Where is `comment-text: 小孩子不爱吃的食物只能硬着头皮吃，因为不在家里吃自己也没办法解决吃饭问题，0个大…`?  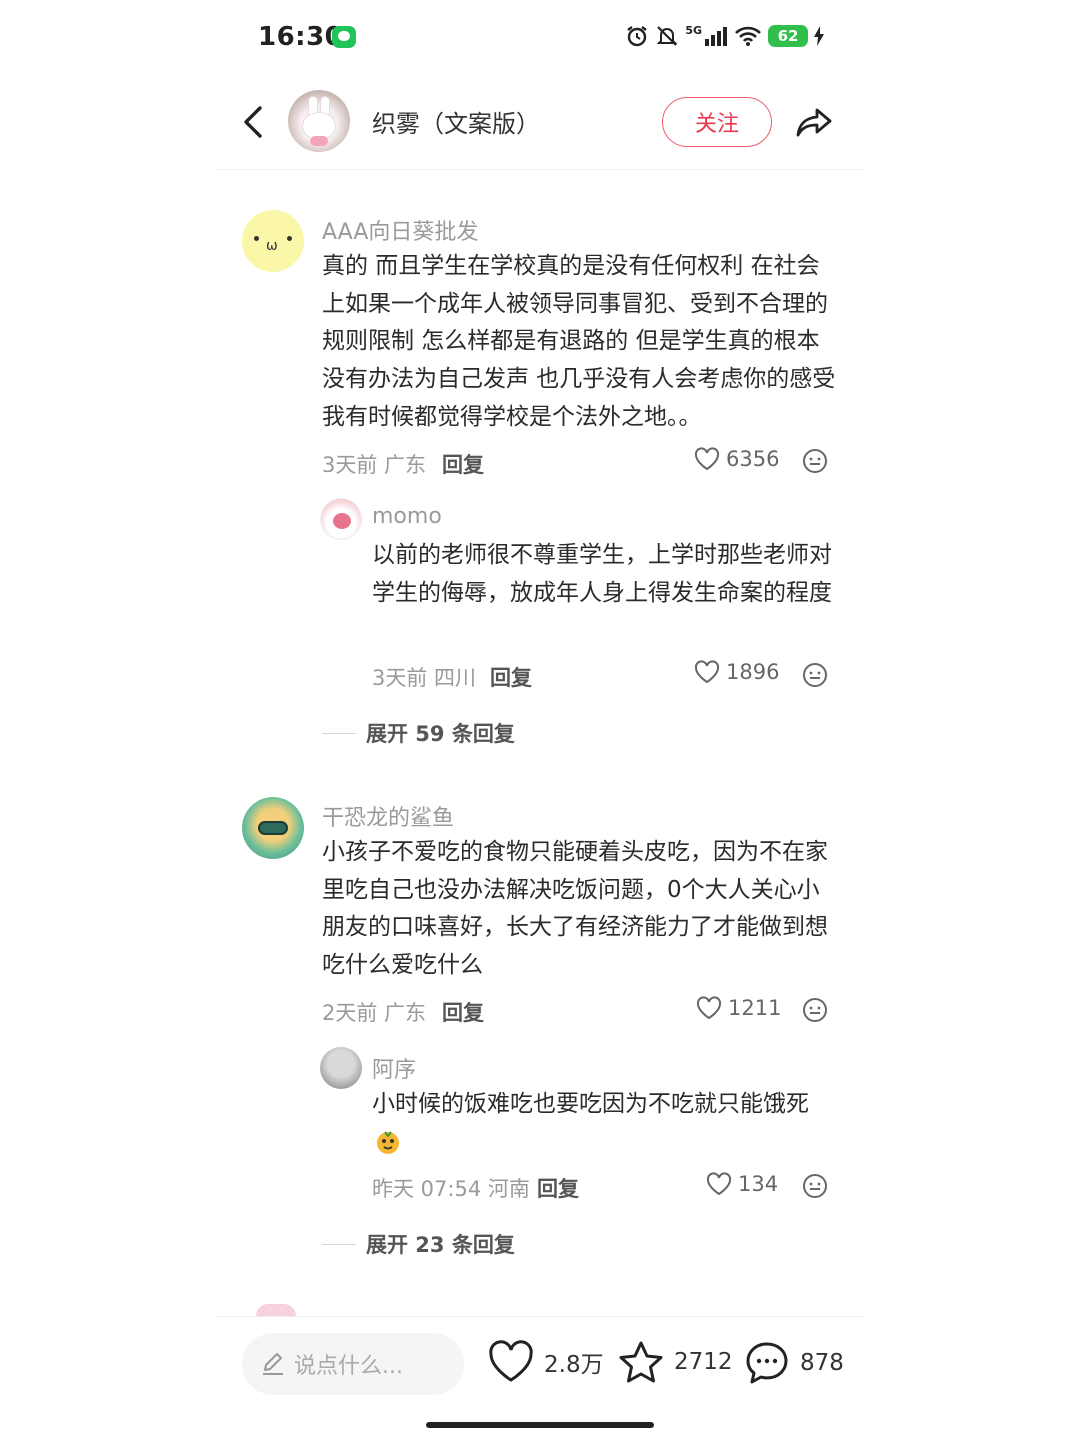 comment-text: 小孩子不爱吃的食物只能硬着头皮吃，因为不在家里吃自己也没办法解决吃饭问题，0个大… is located at coordinates (582, 909).